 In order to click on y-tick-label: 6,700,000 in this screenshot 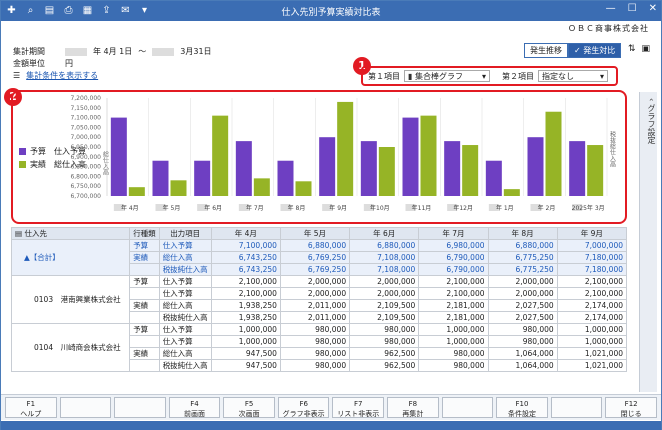, I will do `click(85, 196)`.